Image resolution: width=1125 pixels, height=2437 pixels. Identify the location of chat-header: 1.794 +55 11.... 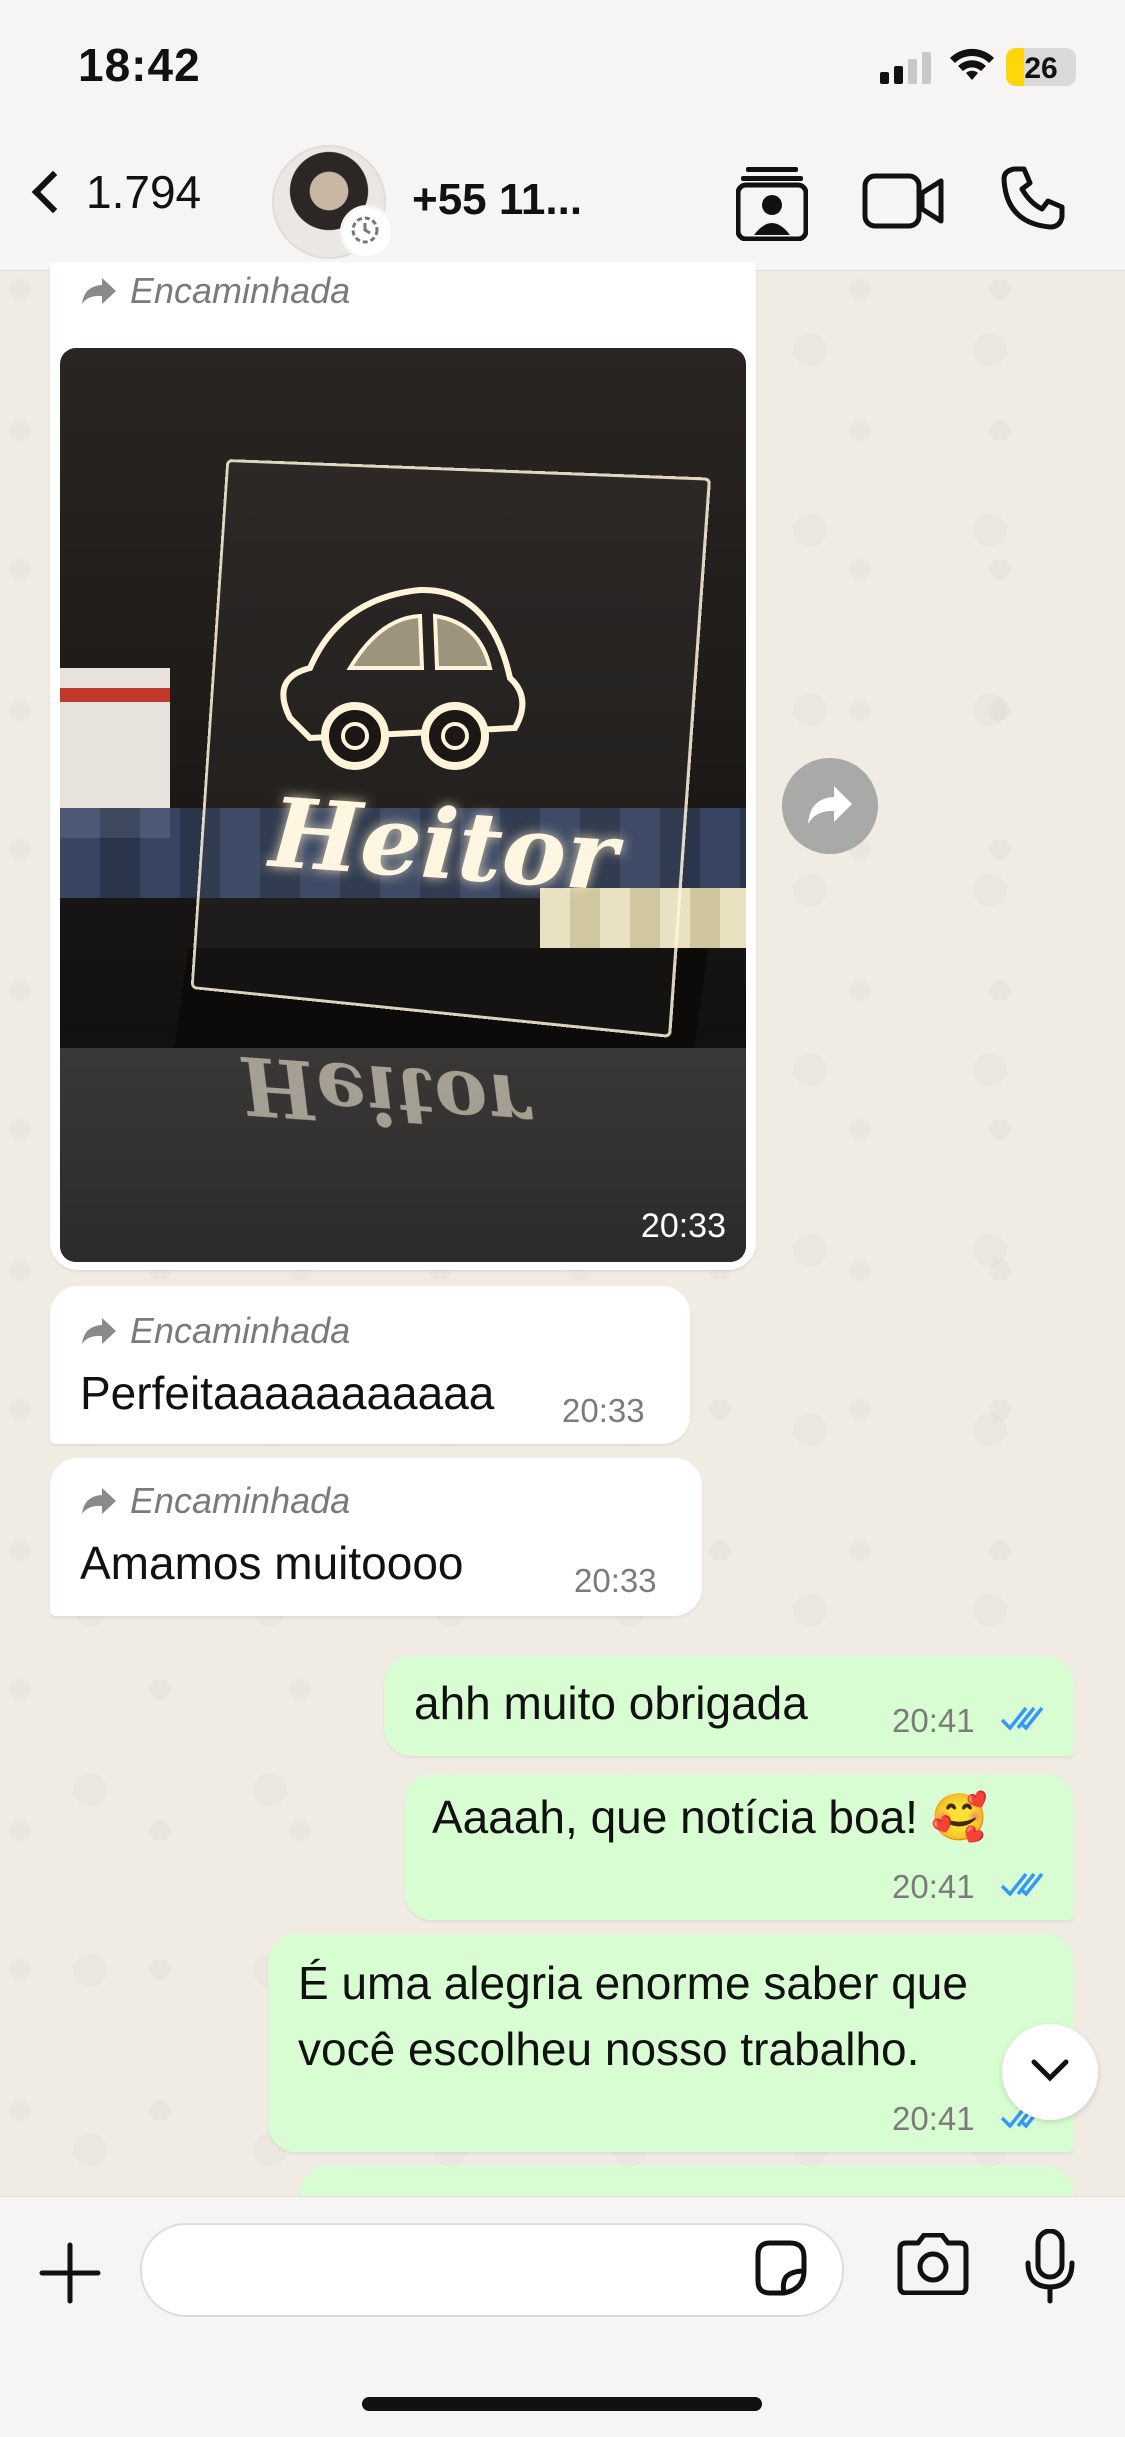
(562, 203).